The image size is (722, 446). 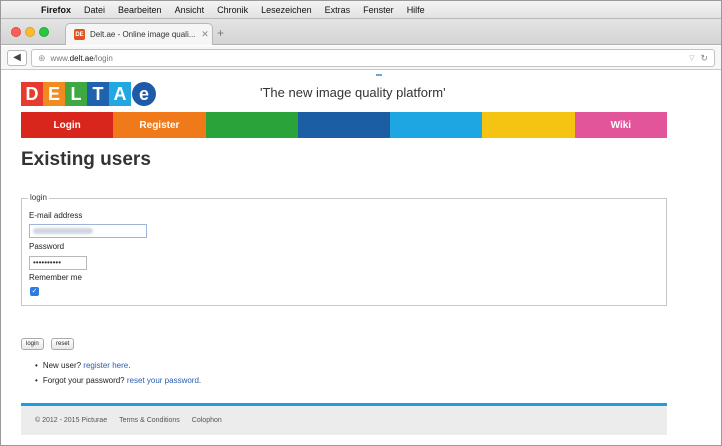 I want to click on colophon-link: Colophon, so click(x=207, y=420).